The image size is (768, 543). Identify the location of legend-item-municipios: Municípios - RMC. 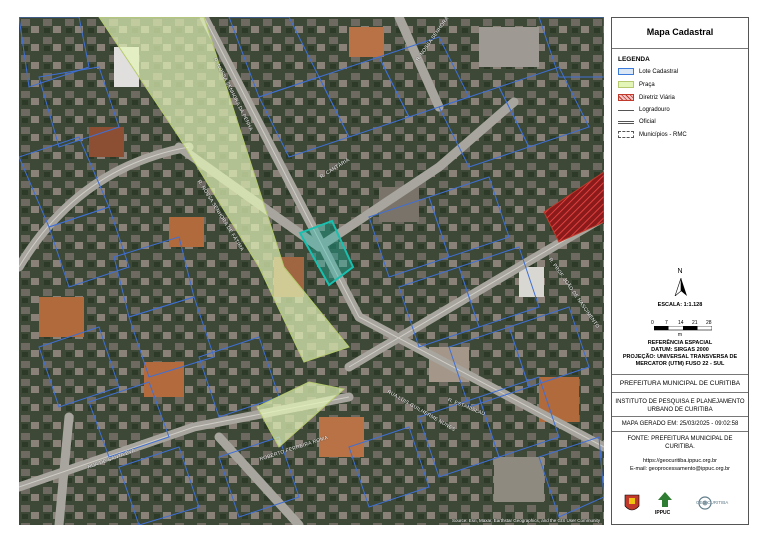
(652, 134).